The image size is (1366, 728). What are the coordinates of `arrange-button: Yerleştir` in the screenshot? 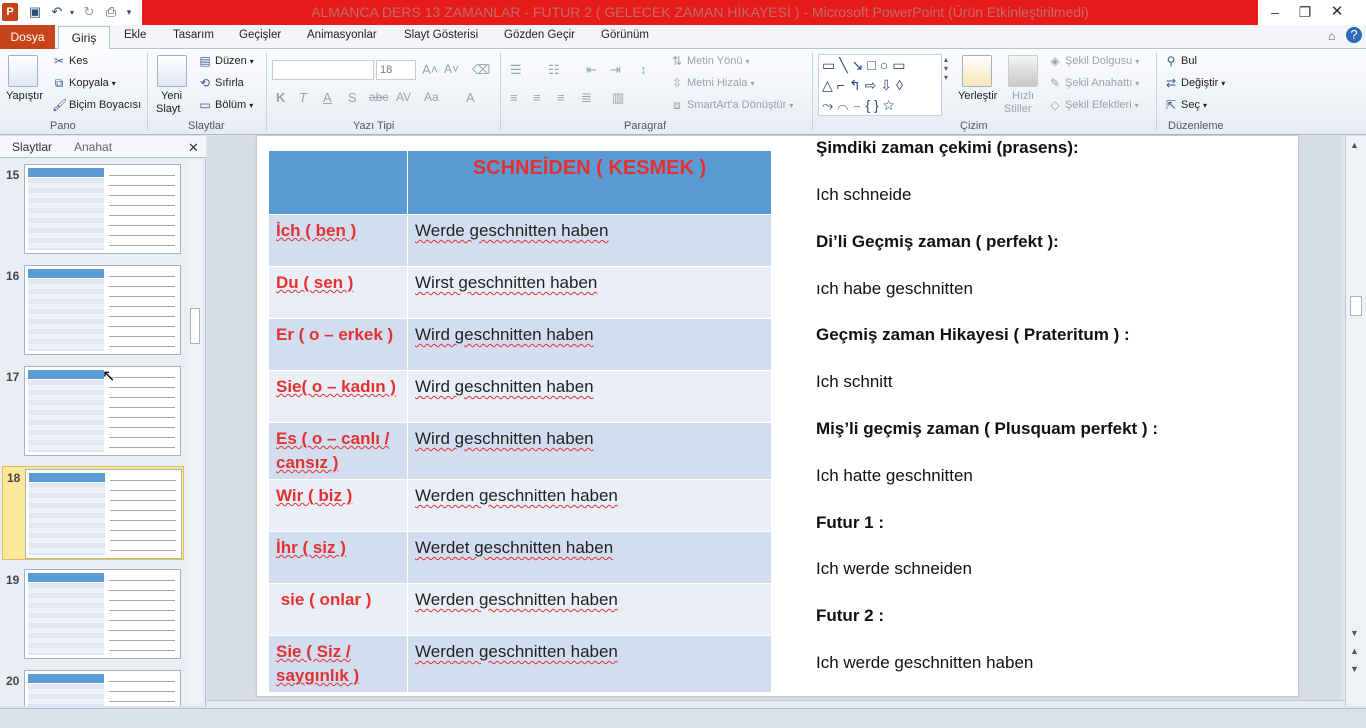 It's located at (977, 96).